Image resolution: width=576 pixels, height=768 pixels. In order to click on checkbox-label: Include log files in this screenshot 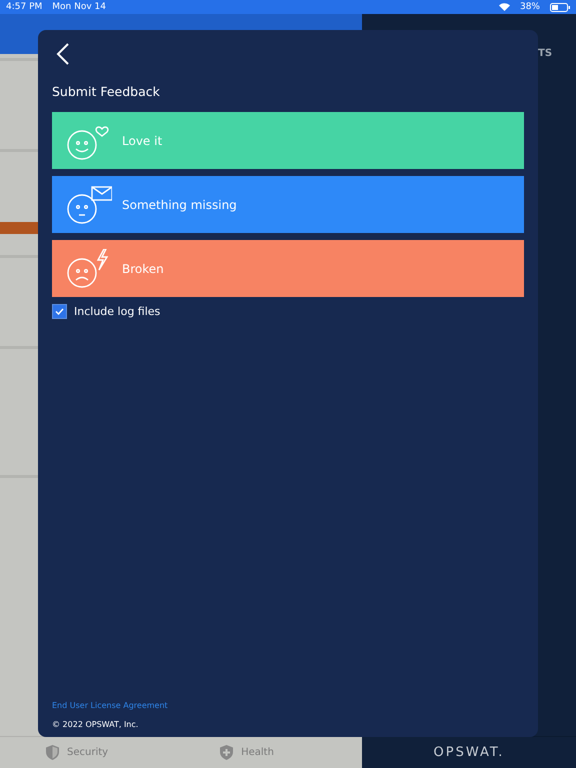, I will do `click(117, 311)`.